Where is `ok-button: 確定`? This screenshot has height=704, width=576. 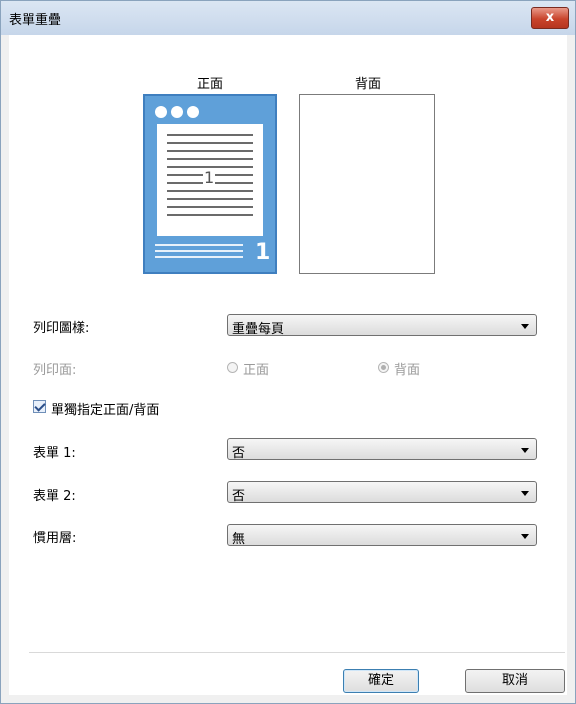
ok-button: 確定 is located at coordinates (381, 681).